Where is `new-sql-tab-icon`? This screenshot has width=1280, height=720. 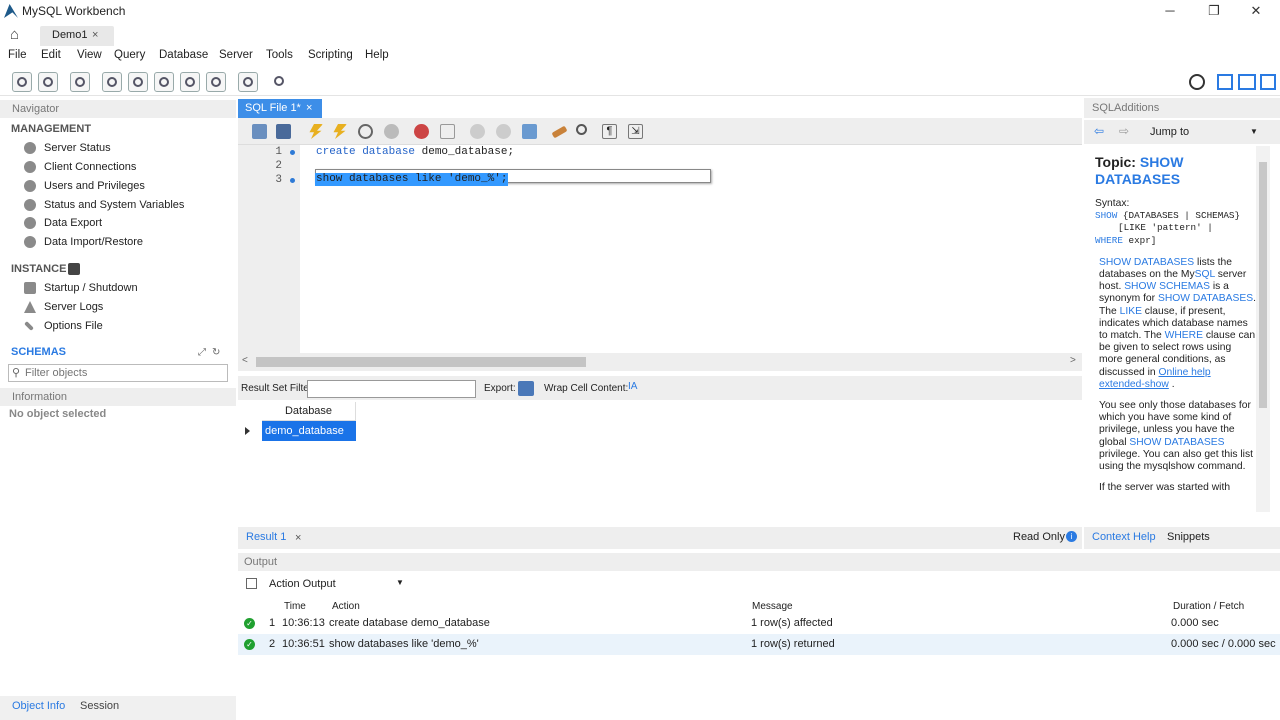
new-sql-tab-icon is located at coordinates (22, 82).